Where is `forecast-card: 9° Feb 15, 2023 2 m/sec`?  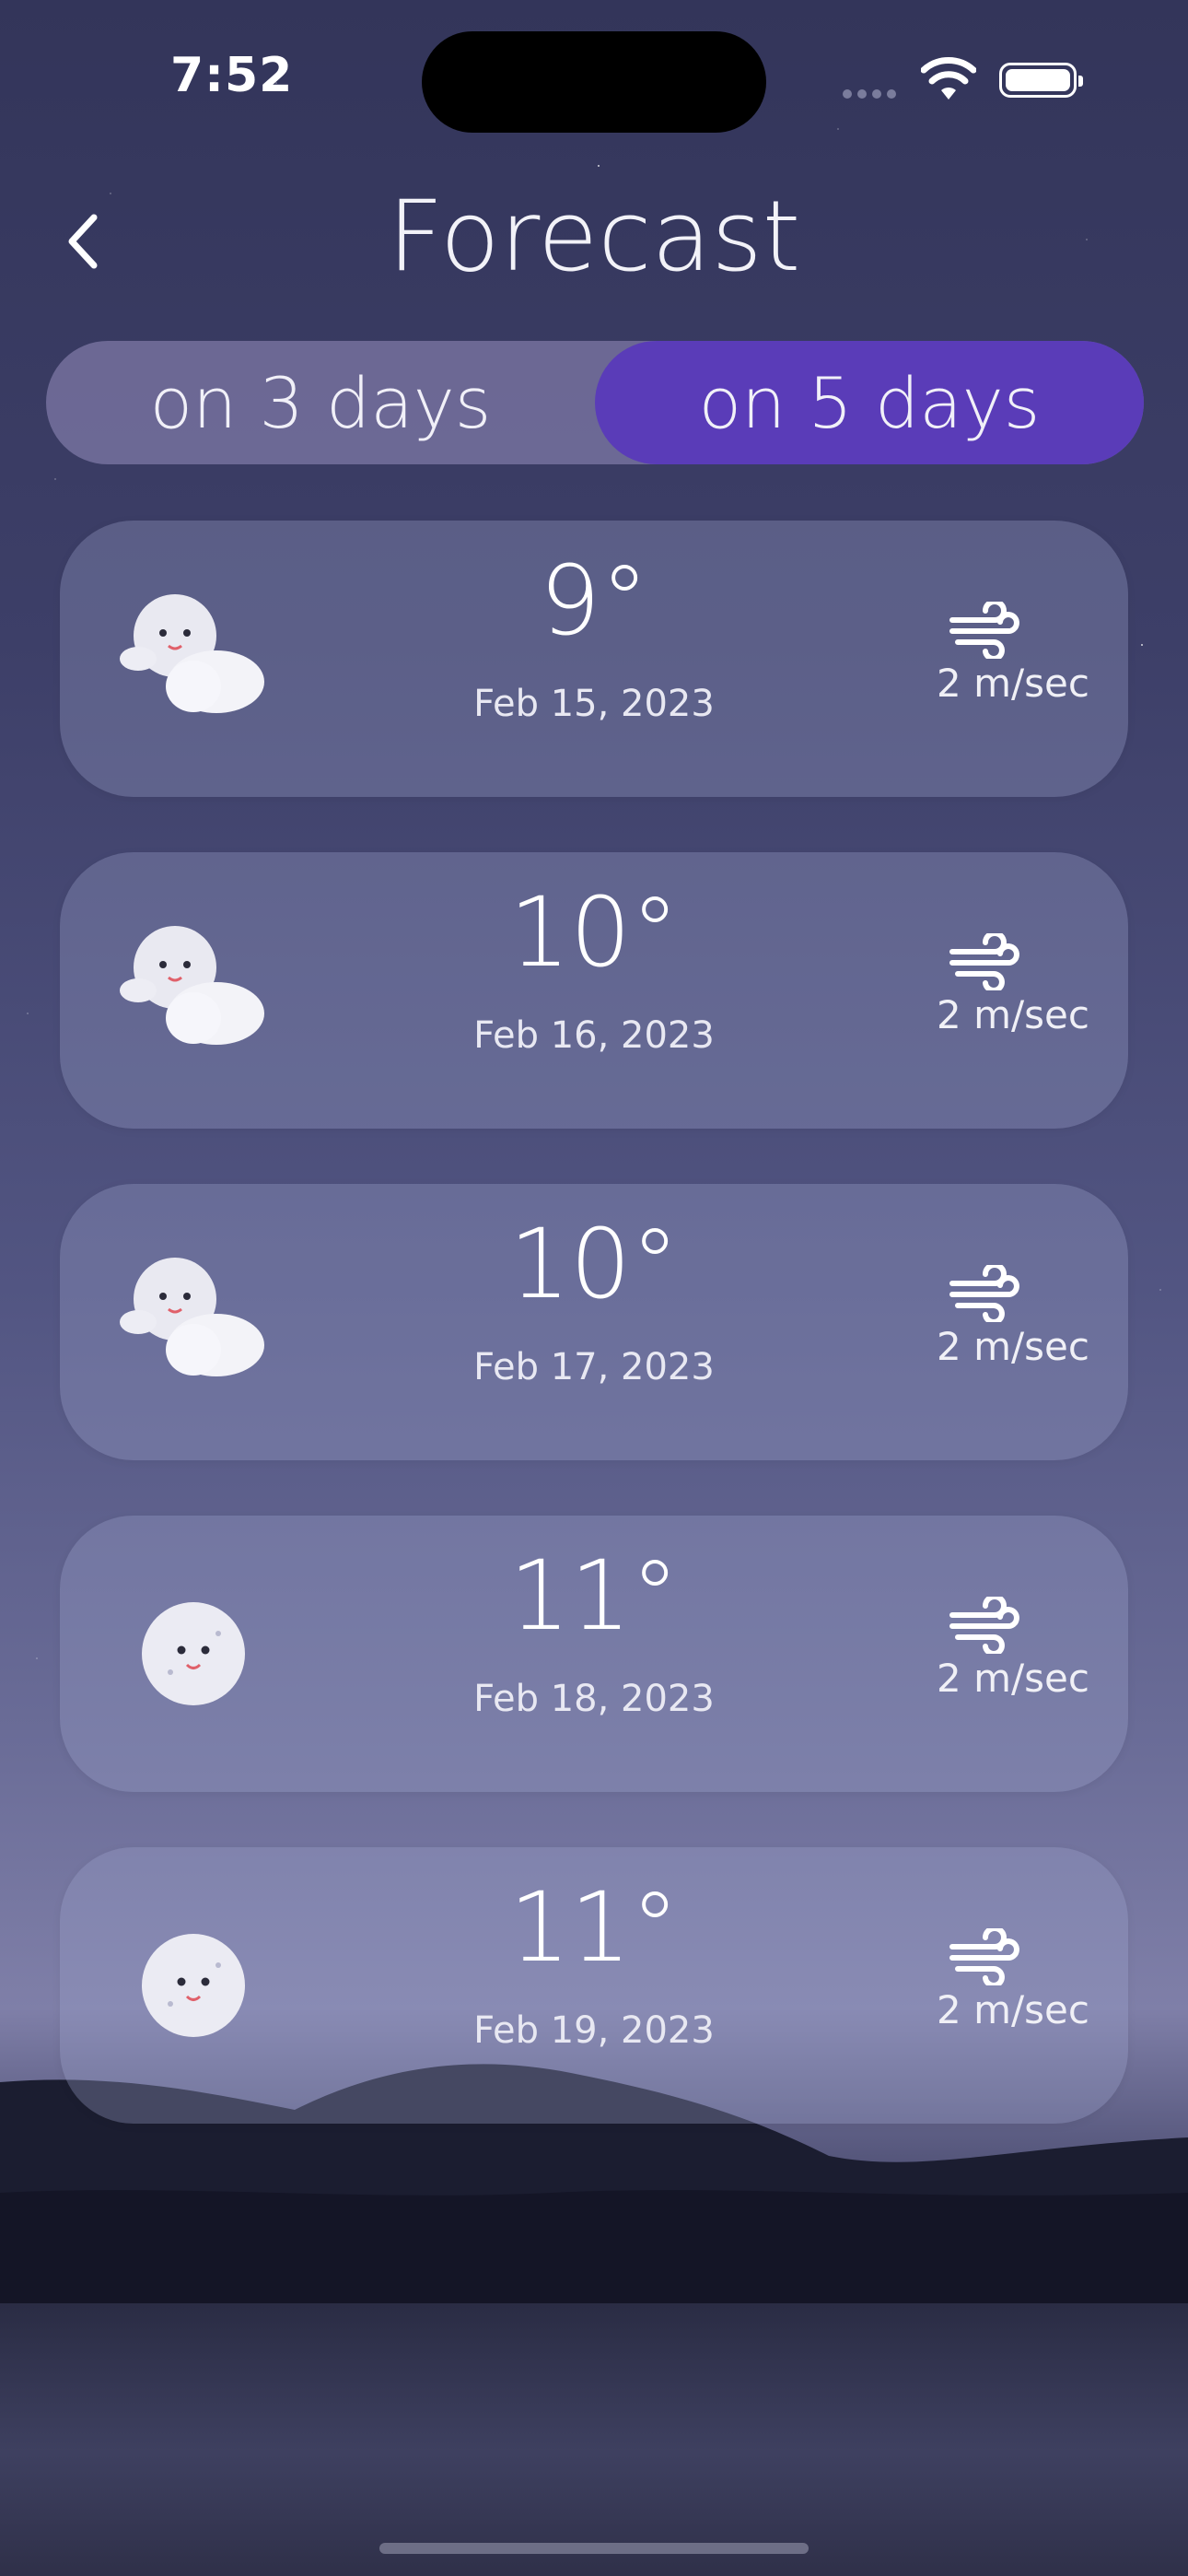
forecast-card: 9° Feb 15, 2023 2 m/sec is located at coordinates (594, 659).